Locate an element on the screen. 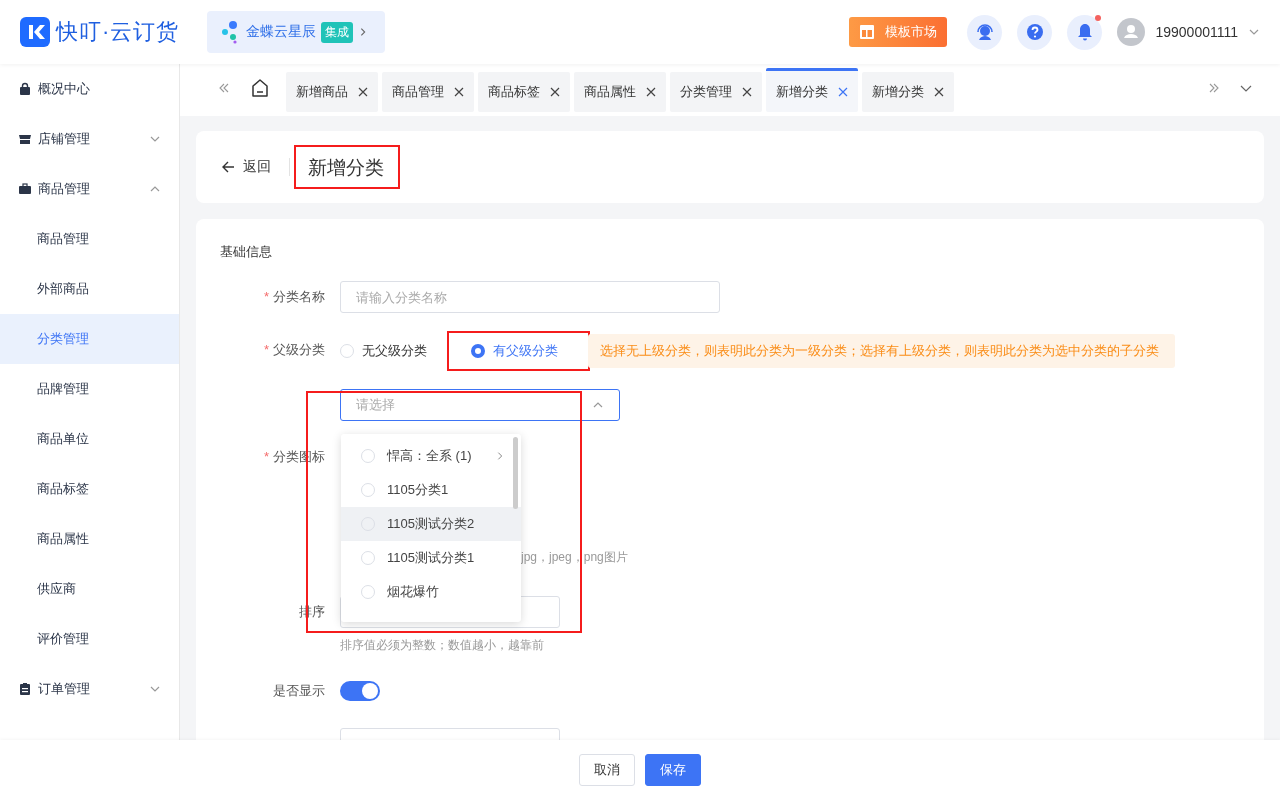  sidebar-item: 店铺管理 is located at coordinates (89, 139).